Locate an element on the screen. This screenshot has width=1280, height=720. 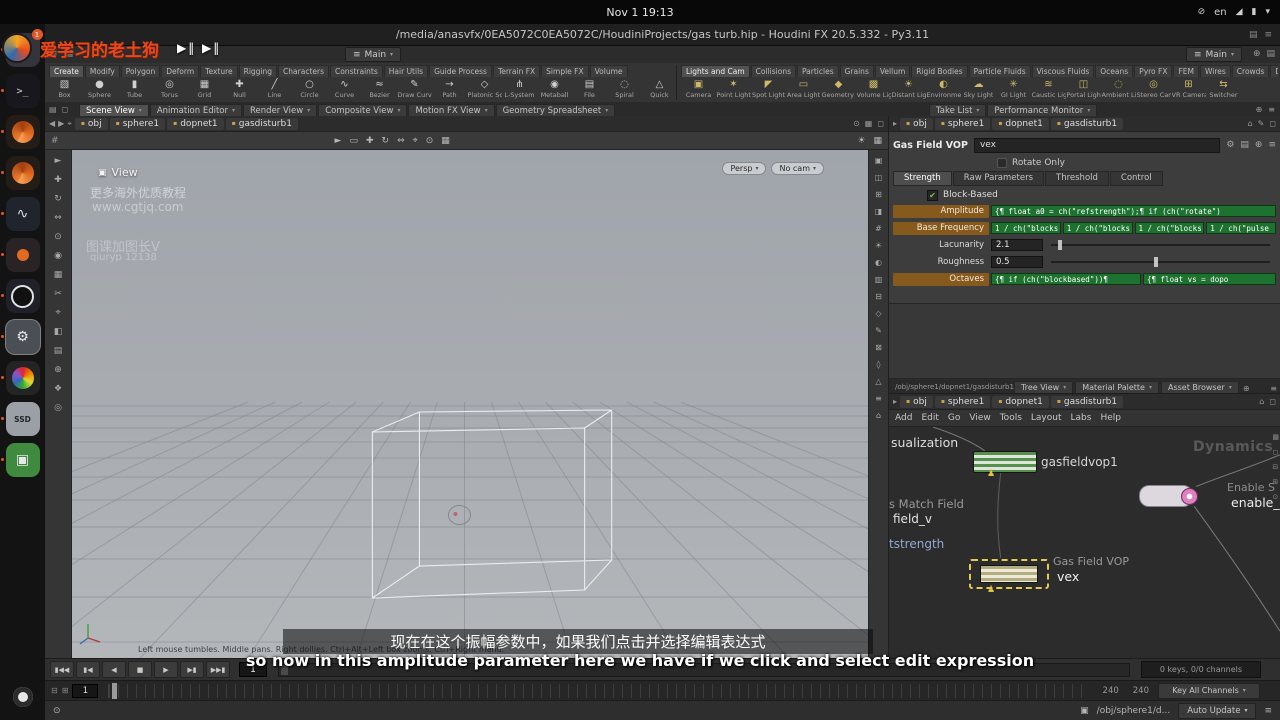
shelf-tool: ✚ Null is located at coordinates (239, 89).